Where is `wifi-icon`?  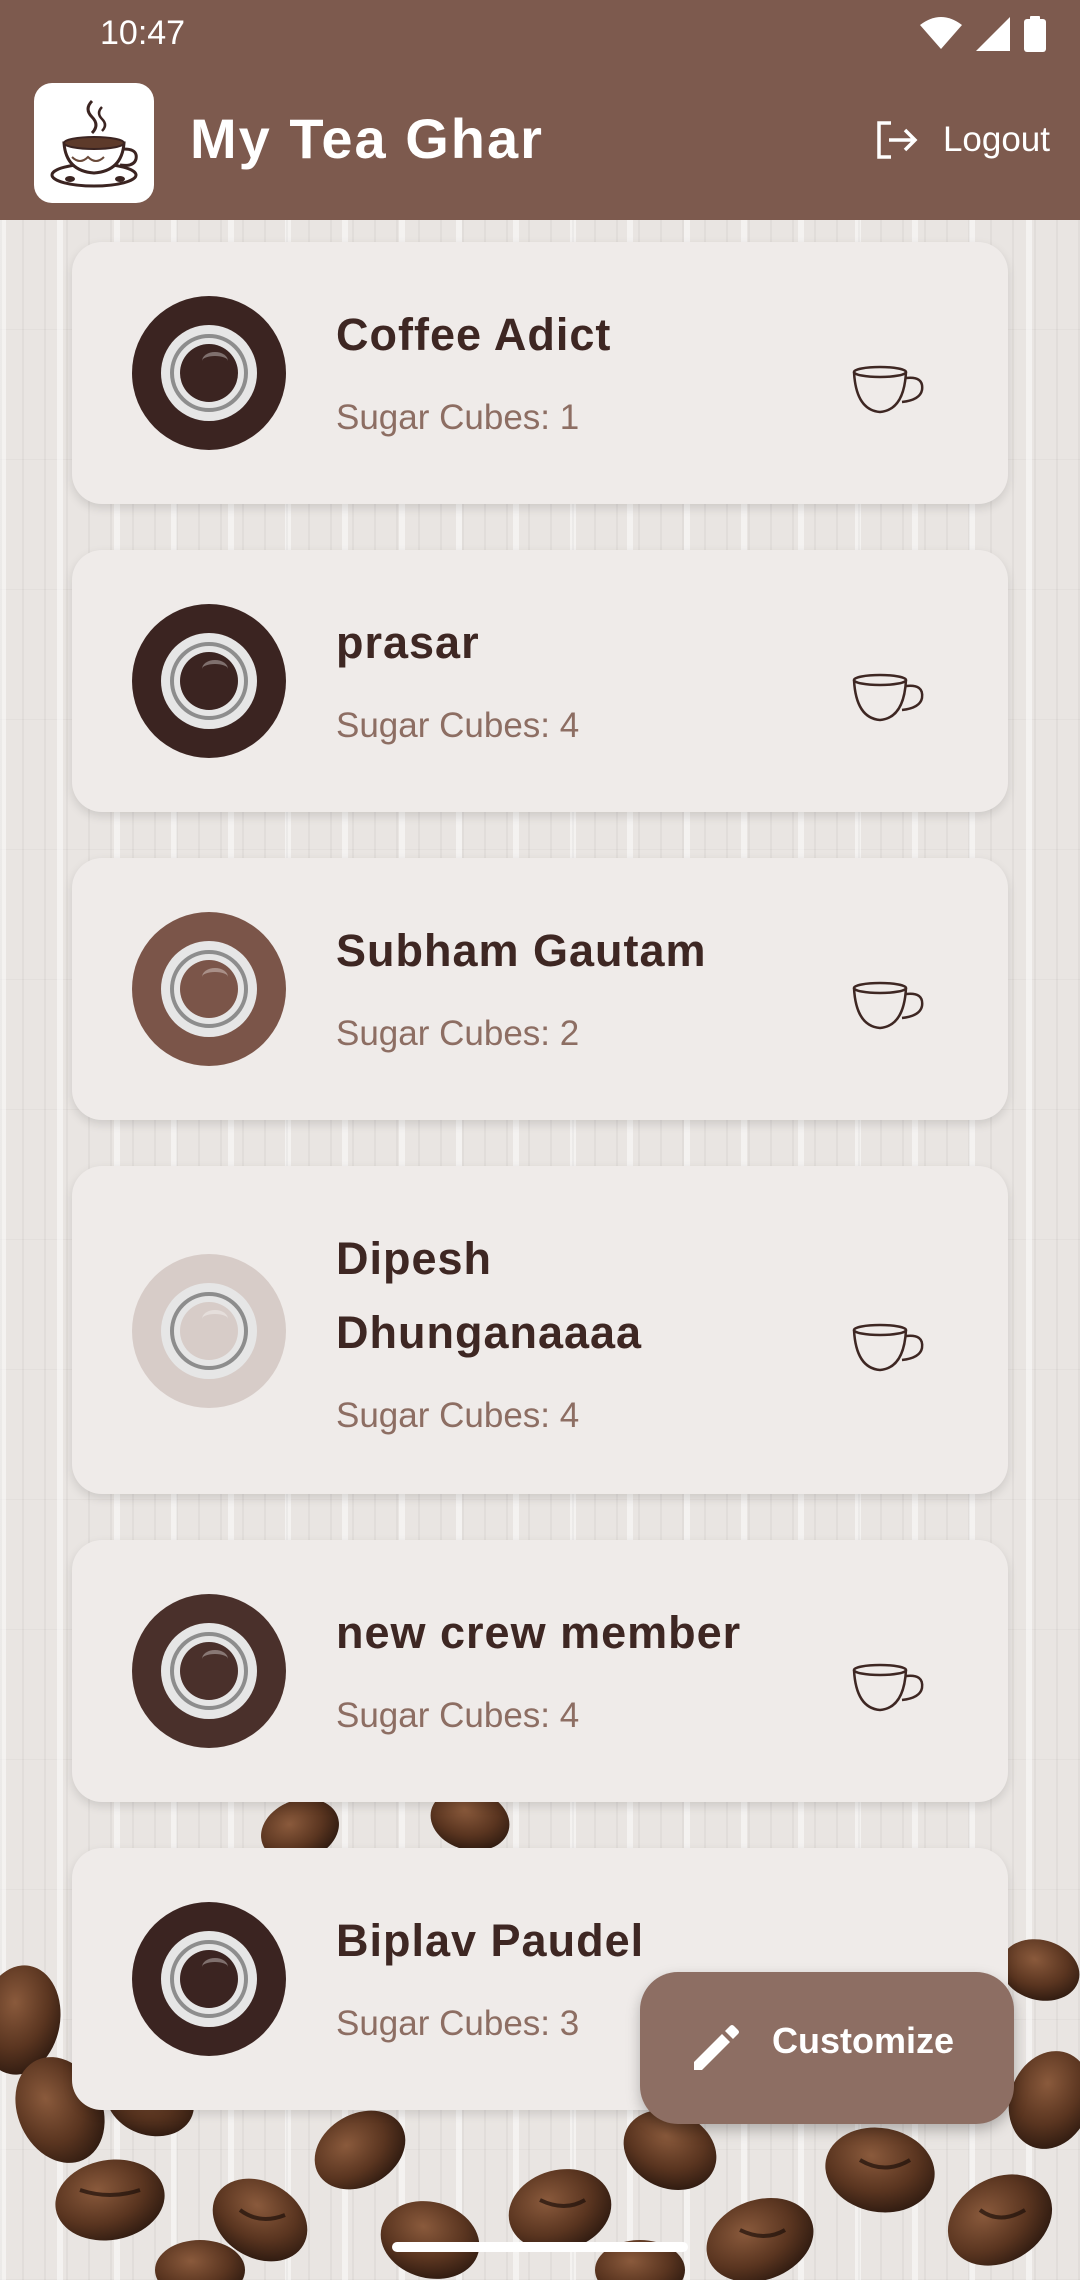
wifi-icon is located at coordinates (941, 33).